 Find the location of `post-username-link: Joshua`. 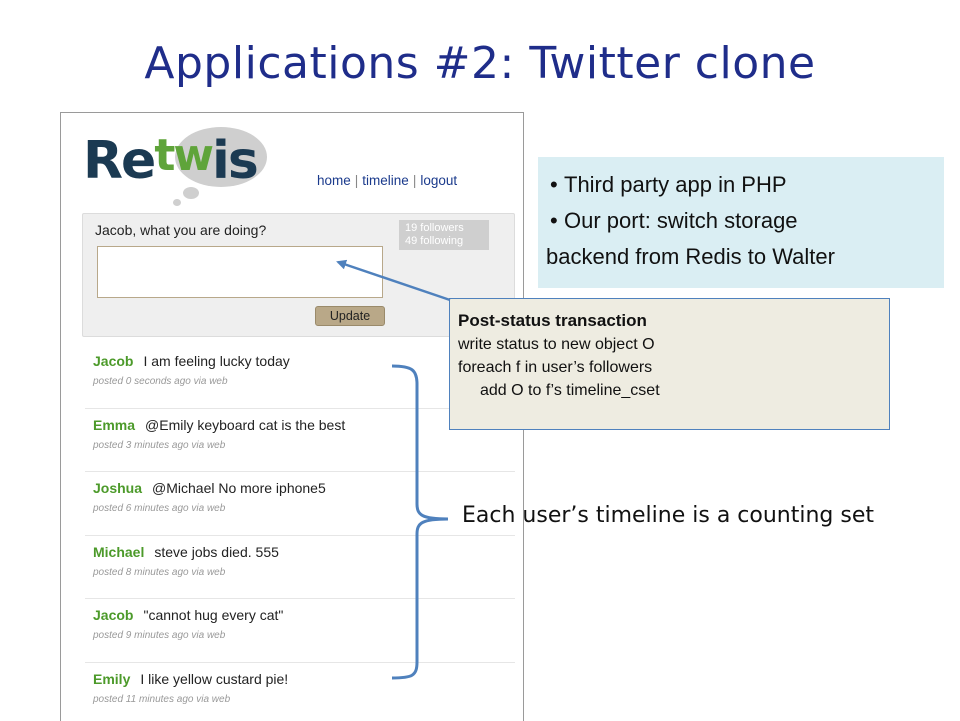

post-username-link: Joshua is located at coordinates (117, 488).